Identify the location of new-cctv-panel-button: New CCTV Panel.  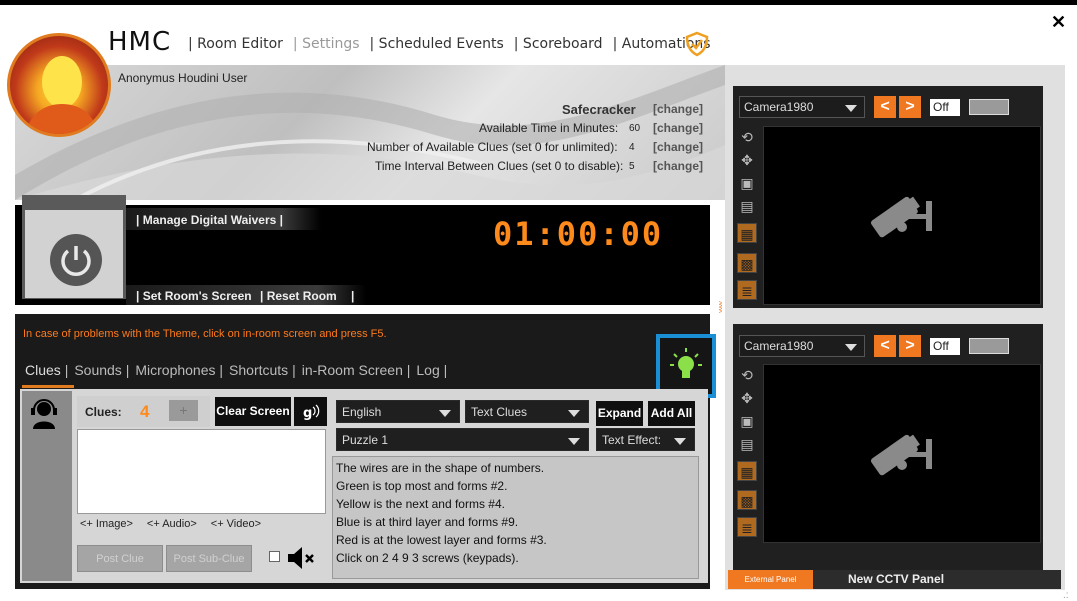
(896, 579).